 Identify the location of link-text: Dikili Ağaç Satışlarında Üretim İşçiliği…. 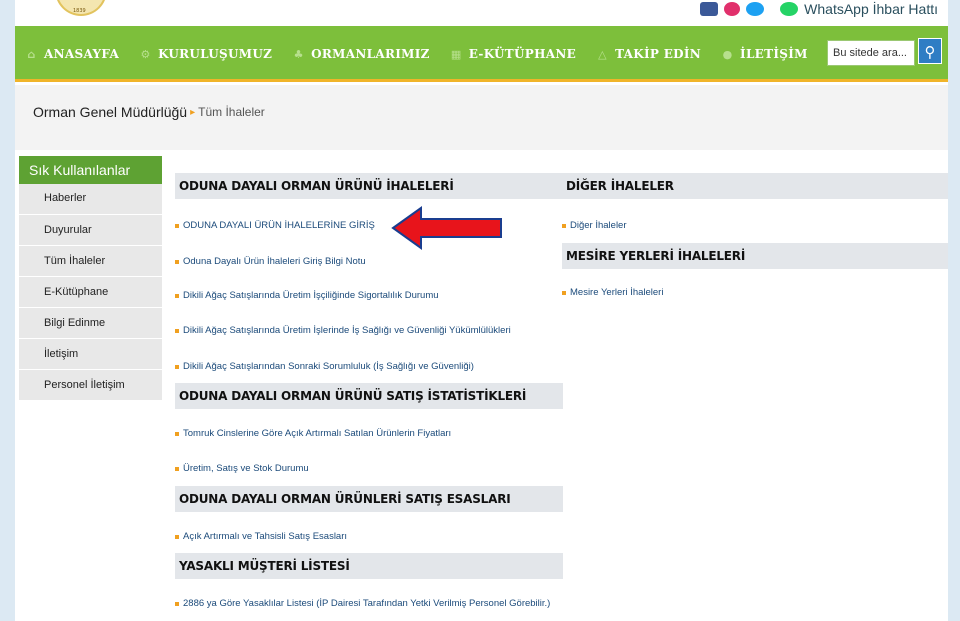
(311, 295).